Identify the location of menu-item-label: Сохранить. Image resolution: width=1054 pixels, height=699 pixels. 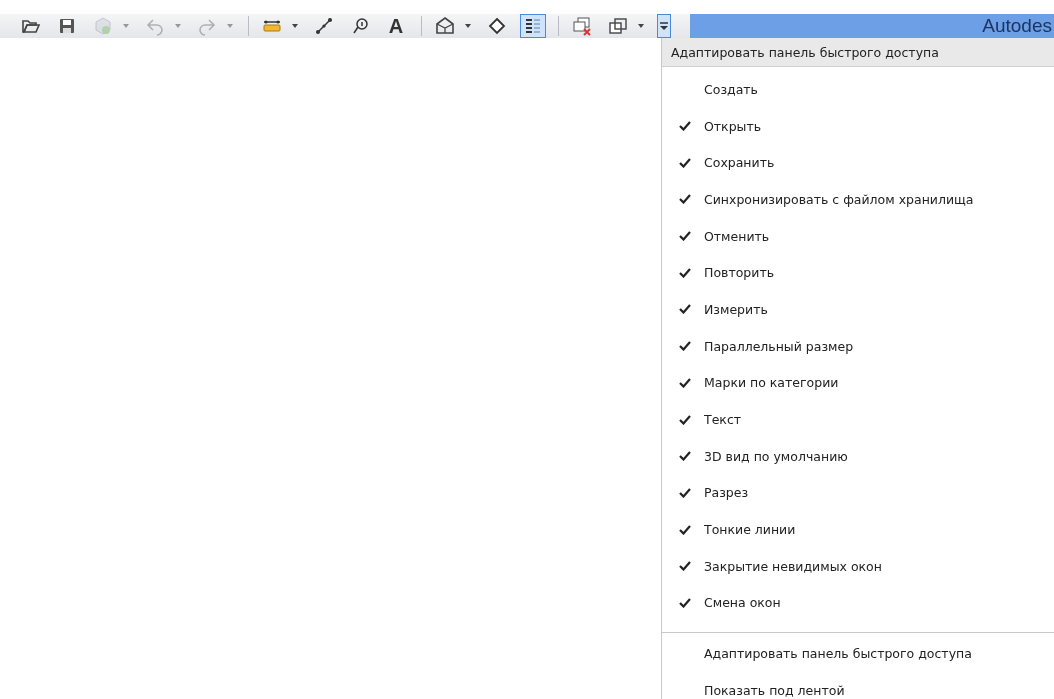
(739, 163).